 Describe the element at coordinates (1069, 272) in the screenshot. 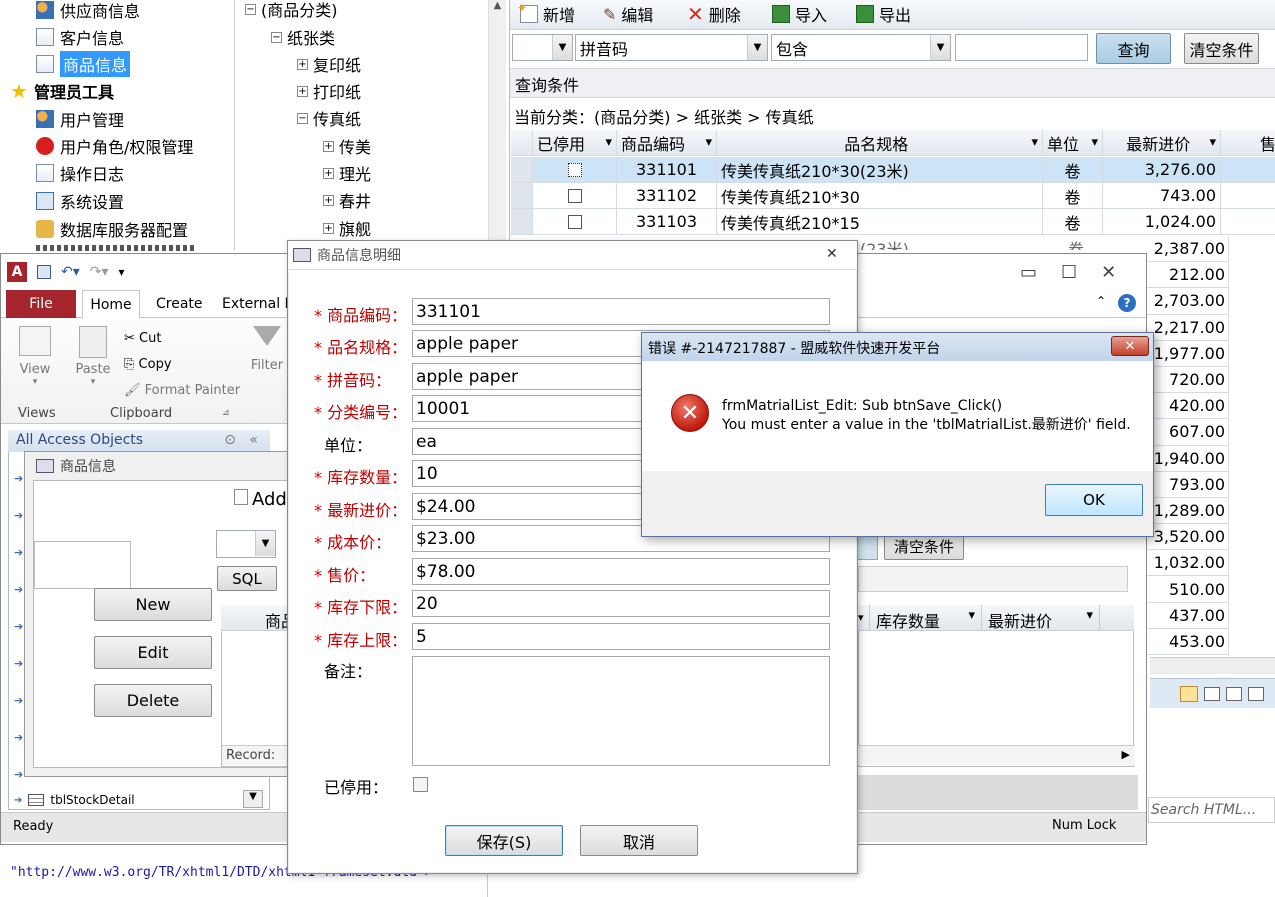

I see `maximize-icon: ☐` at that location.